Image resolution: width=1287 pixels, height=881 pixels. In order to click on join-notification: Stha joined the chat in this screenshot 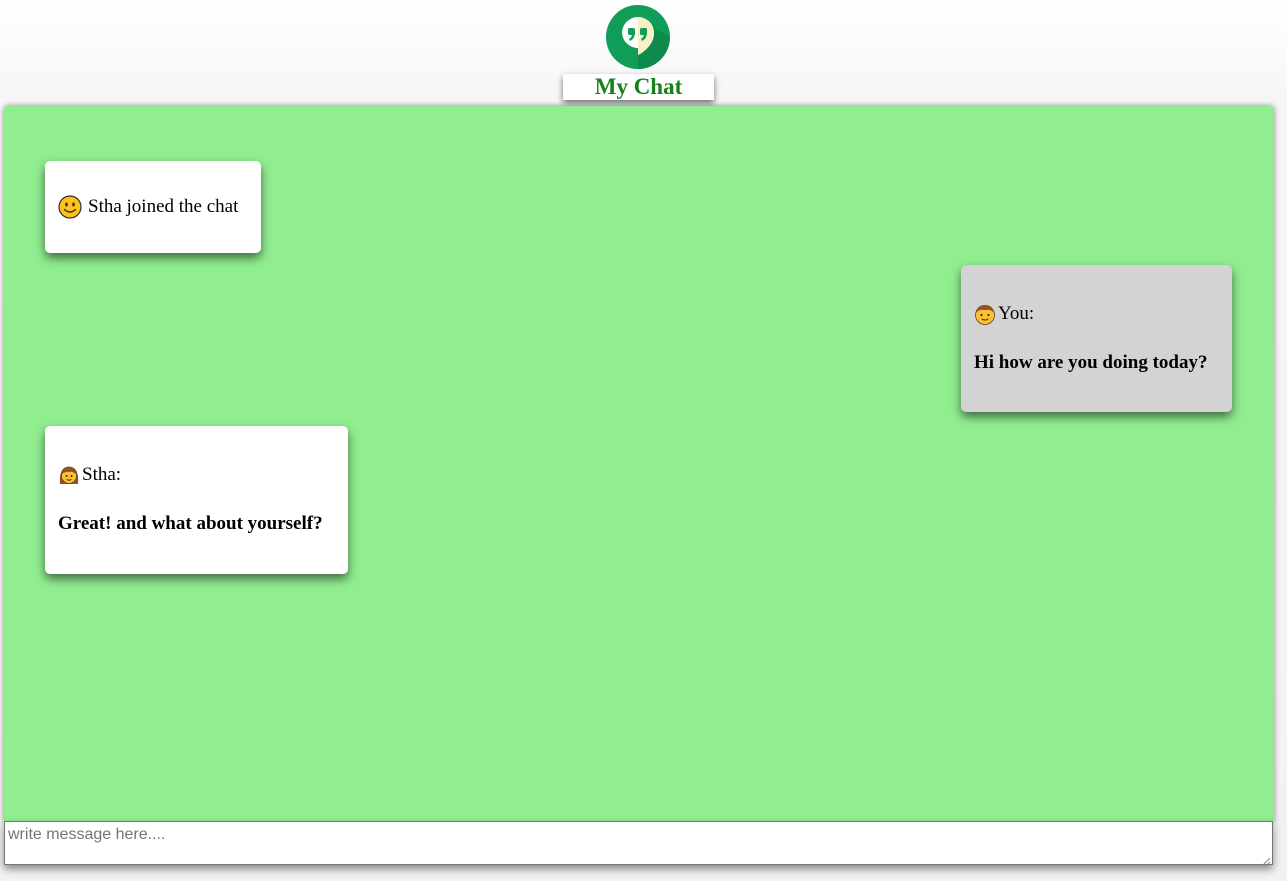, I will do `click(153, 207)`.